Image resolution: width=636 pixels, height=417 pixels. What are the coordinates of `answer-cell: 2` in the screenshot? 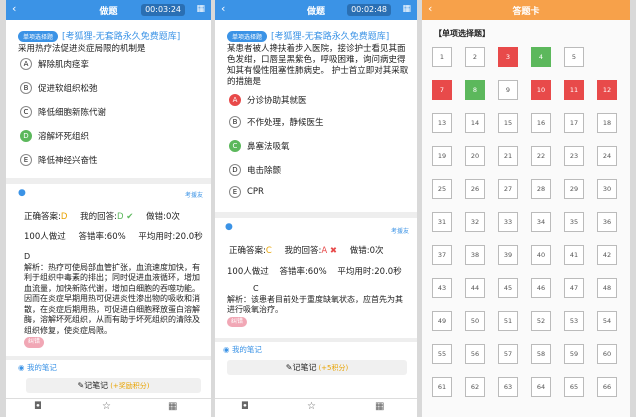 It's located at (475, 57).